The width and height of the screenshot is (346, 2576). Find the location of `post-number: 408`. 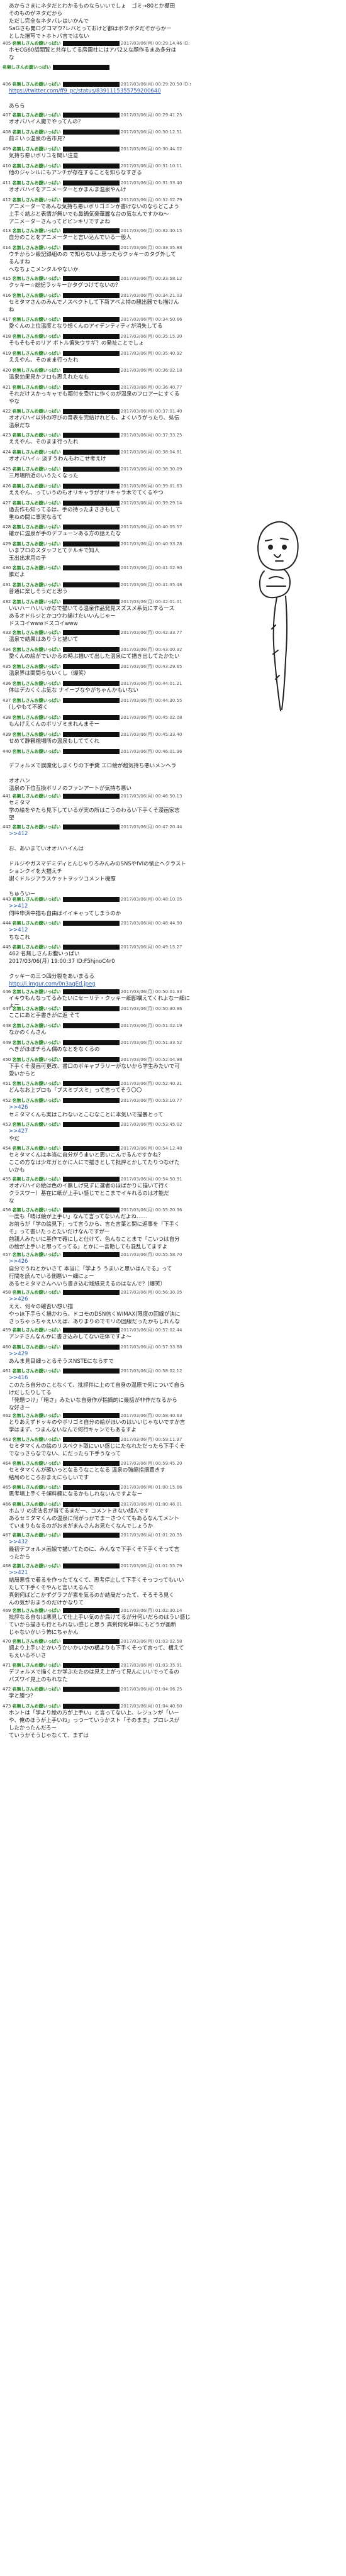

post-number: 408 is located at coordinates (7, 132).